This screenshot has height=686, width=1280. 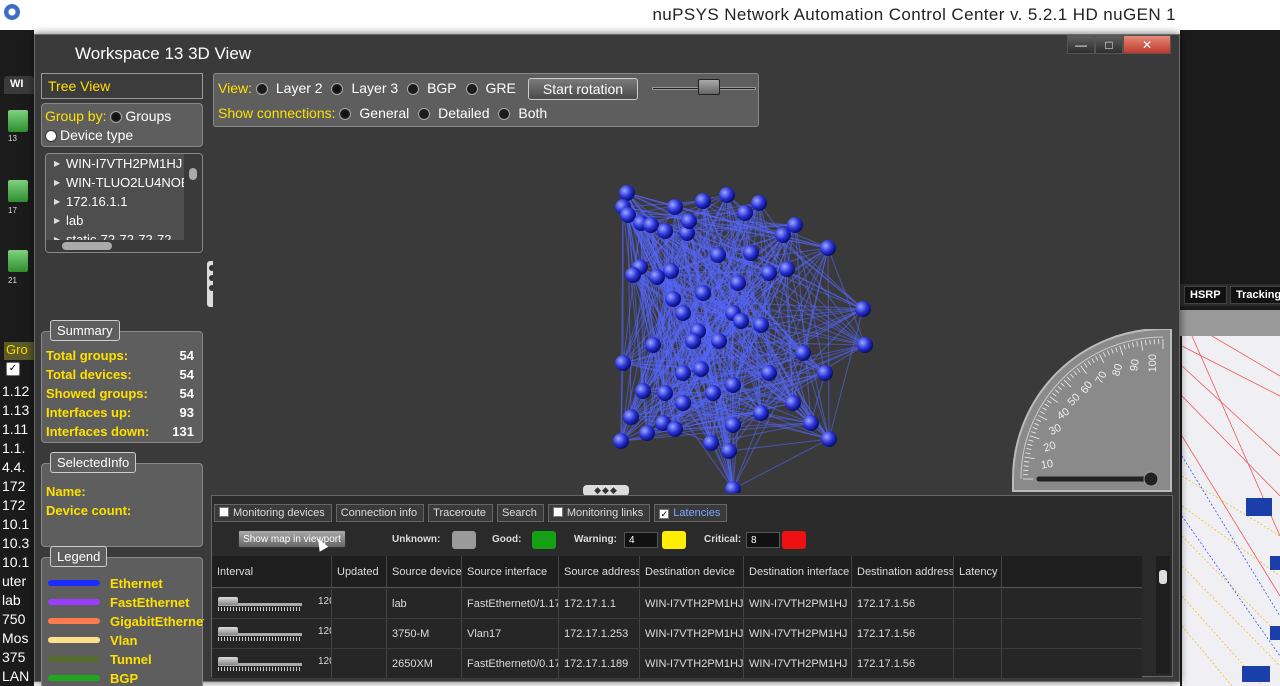 I want to click on gauge-knob, so click(x=1151, y=479).